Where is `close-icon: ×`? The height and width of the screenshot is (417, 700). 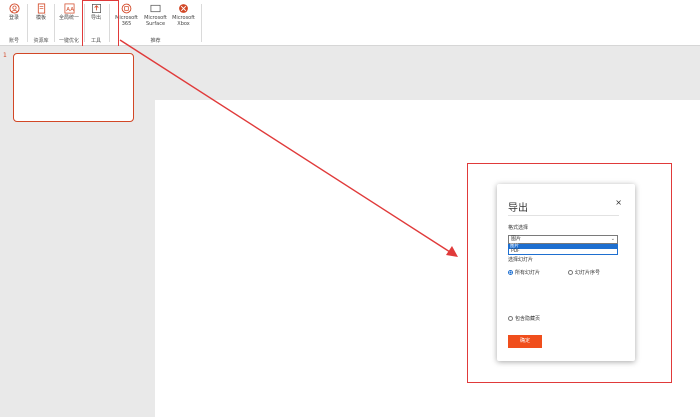 close-icon: × is located at coordinates (618, 202).